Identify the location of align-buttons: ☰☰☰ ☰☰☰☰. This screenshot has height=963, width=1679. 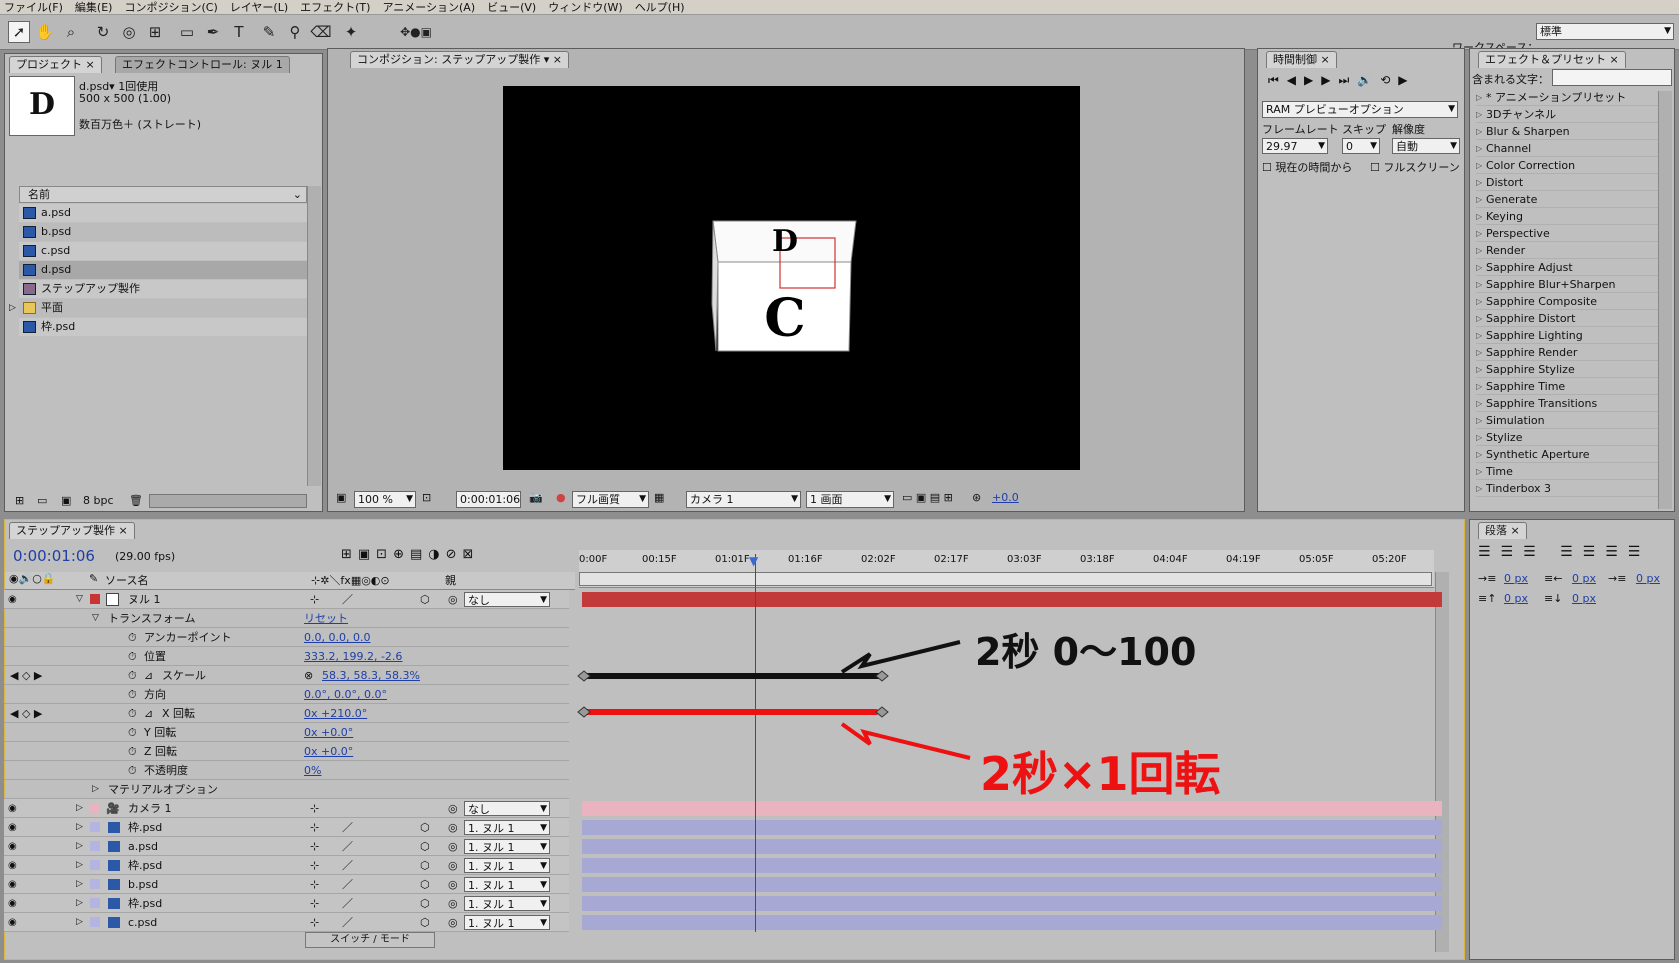
(1564, 552).